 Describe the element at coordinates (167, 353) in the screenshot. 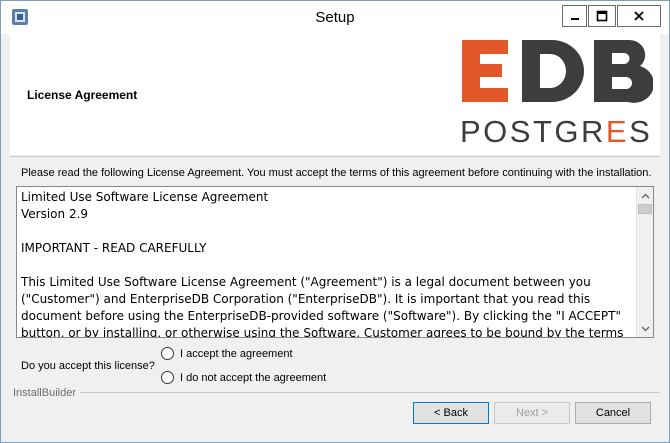

I see `radio-accept` at that location.